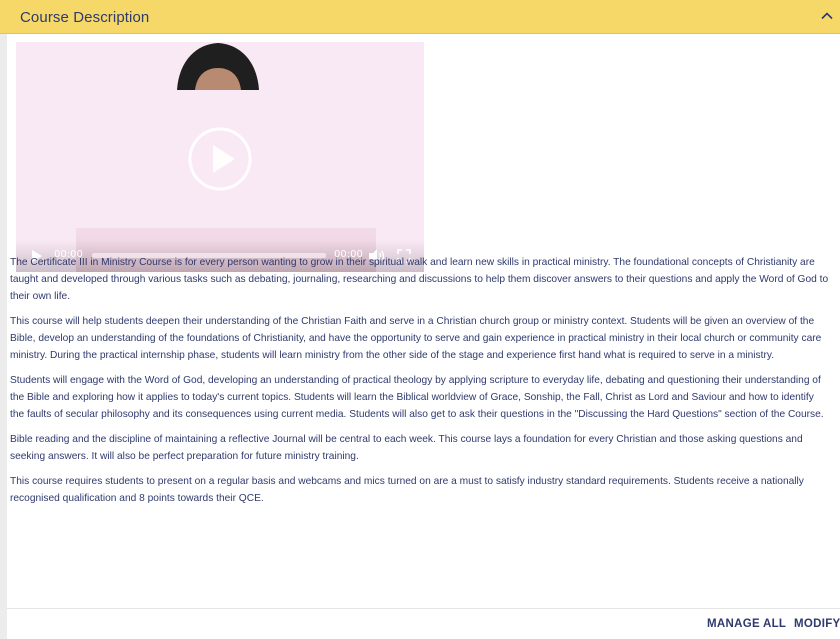 This screenshot has height=639, width=840. What do you see at coordinates (3, 319) in the screenshot?
I see `left-border-strip` at bounding box center [3, 319].